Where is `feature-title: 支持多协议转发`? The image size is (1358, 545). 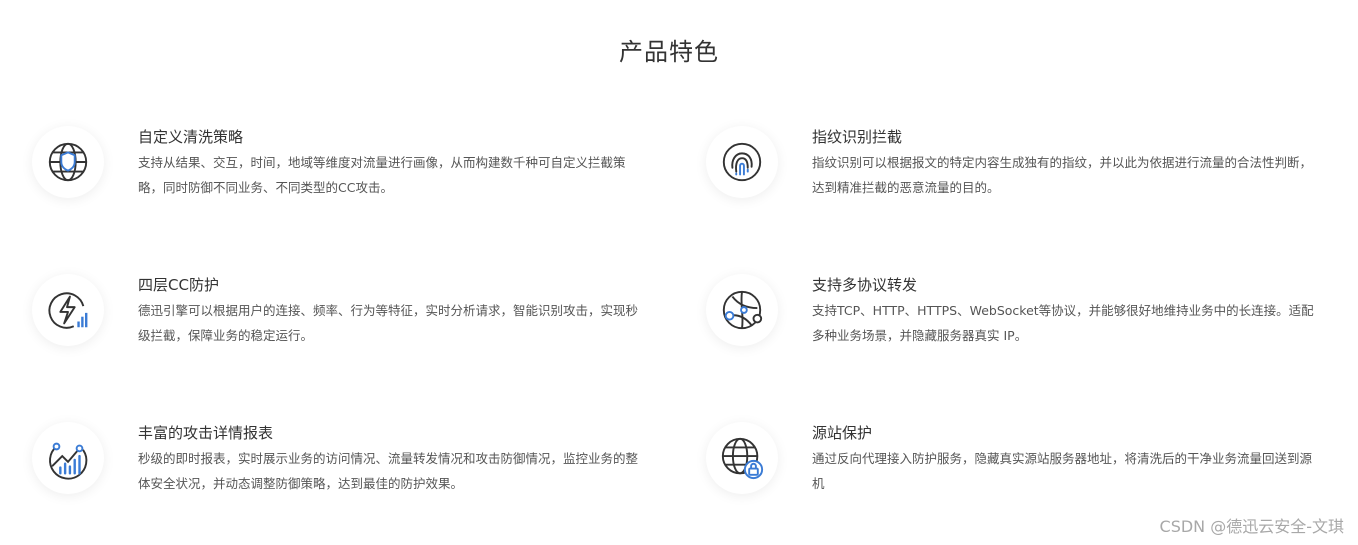 feature-title: 支持多协议转发 is located at coordinates (865, 285).